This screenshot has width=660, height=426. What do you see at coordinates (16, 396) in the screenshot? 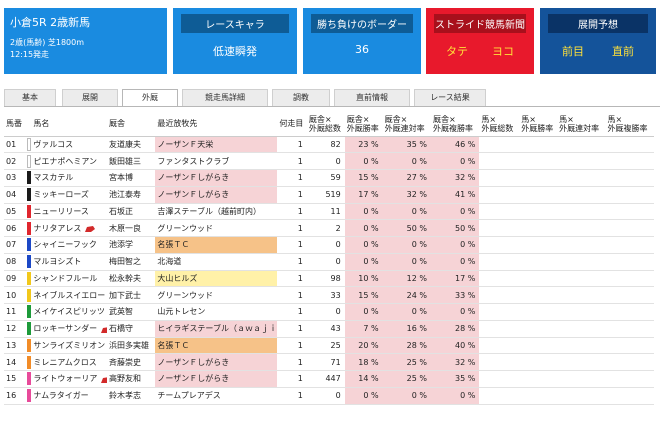
I see `umaban-cell: 16` at bounding box center [16, 396].